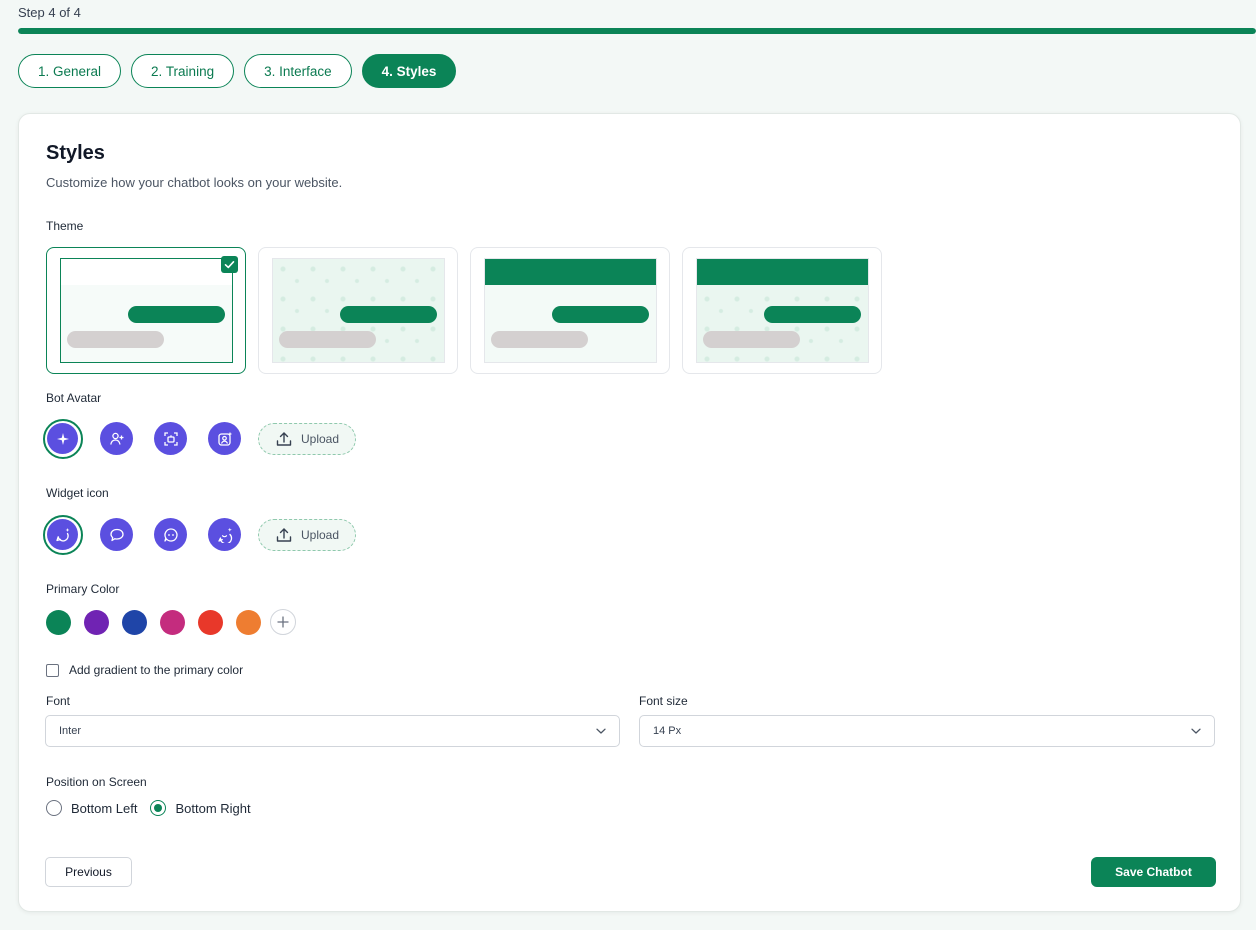 The image size is (1256, 930). What do you see at coordinates (116, 534) in the screenshot?
I see `chat-bubble-icon` at bounding box center [116, 534].